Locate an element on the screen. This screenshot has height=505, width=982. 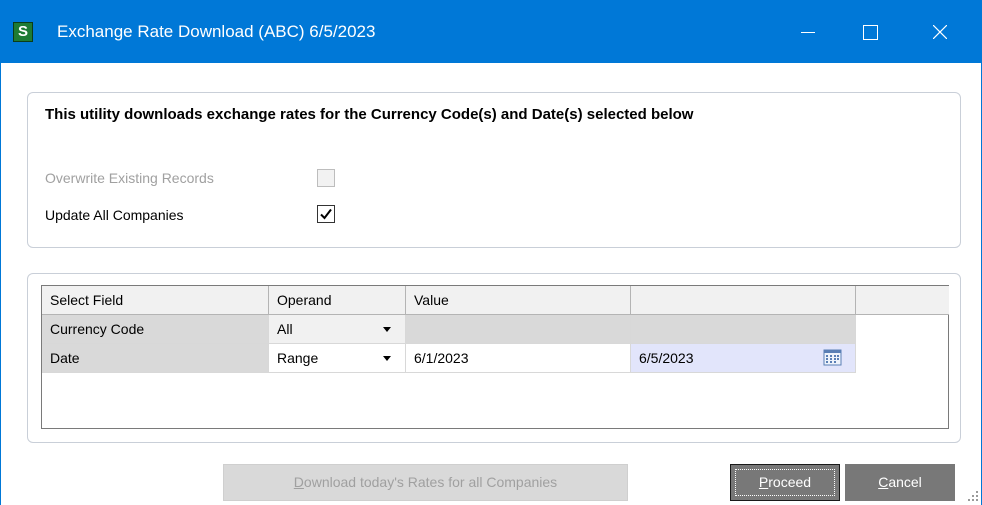
close-icon is located at coordinates (940, 32).